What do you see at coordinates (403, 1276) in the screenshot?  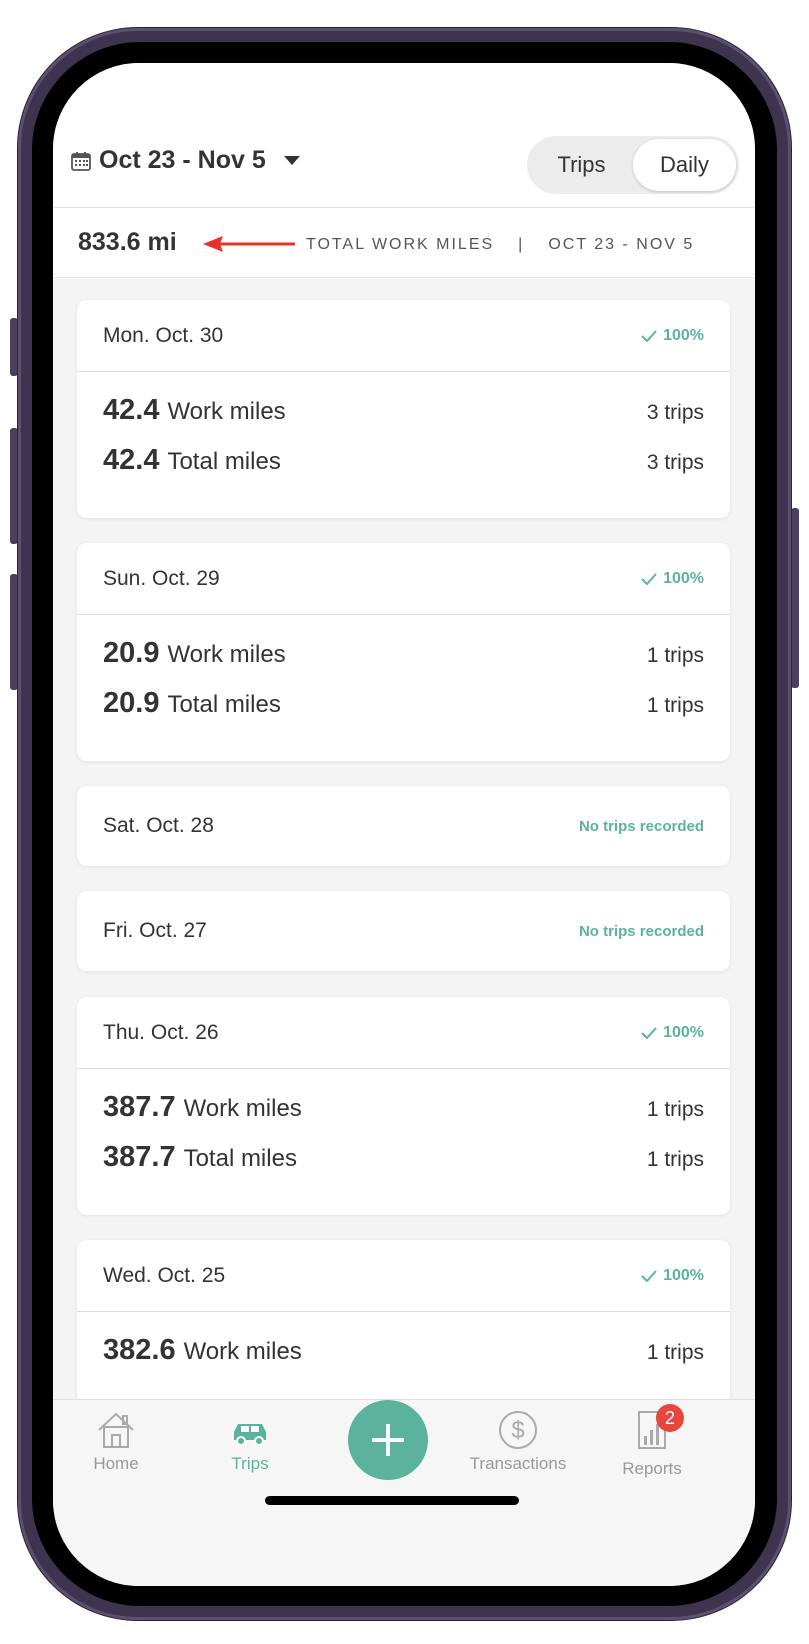 I see `day-card-header: Wed. Oct. 25 100%` at bounding box center [403, 1276].